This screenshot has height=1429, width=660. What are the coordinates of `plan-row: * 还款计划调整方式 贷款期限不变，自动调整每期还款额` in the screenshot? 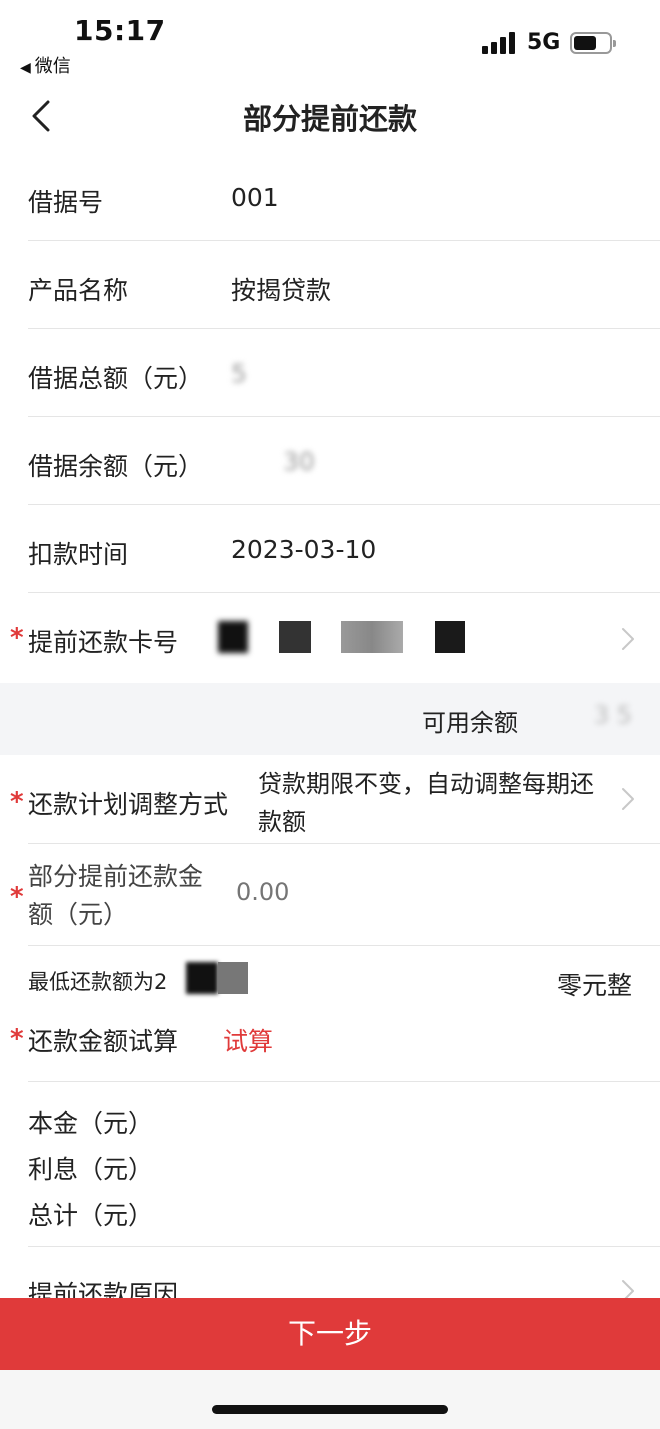 It's located at (335, 799).